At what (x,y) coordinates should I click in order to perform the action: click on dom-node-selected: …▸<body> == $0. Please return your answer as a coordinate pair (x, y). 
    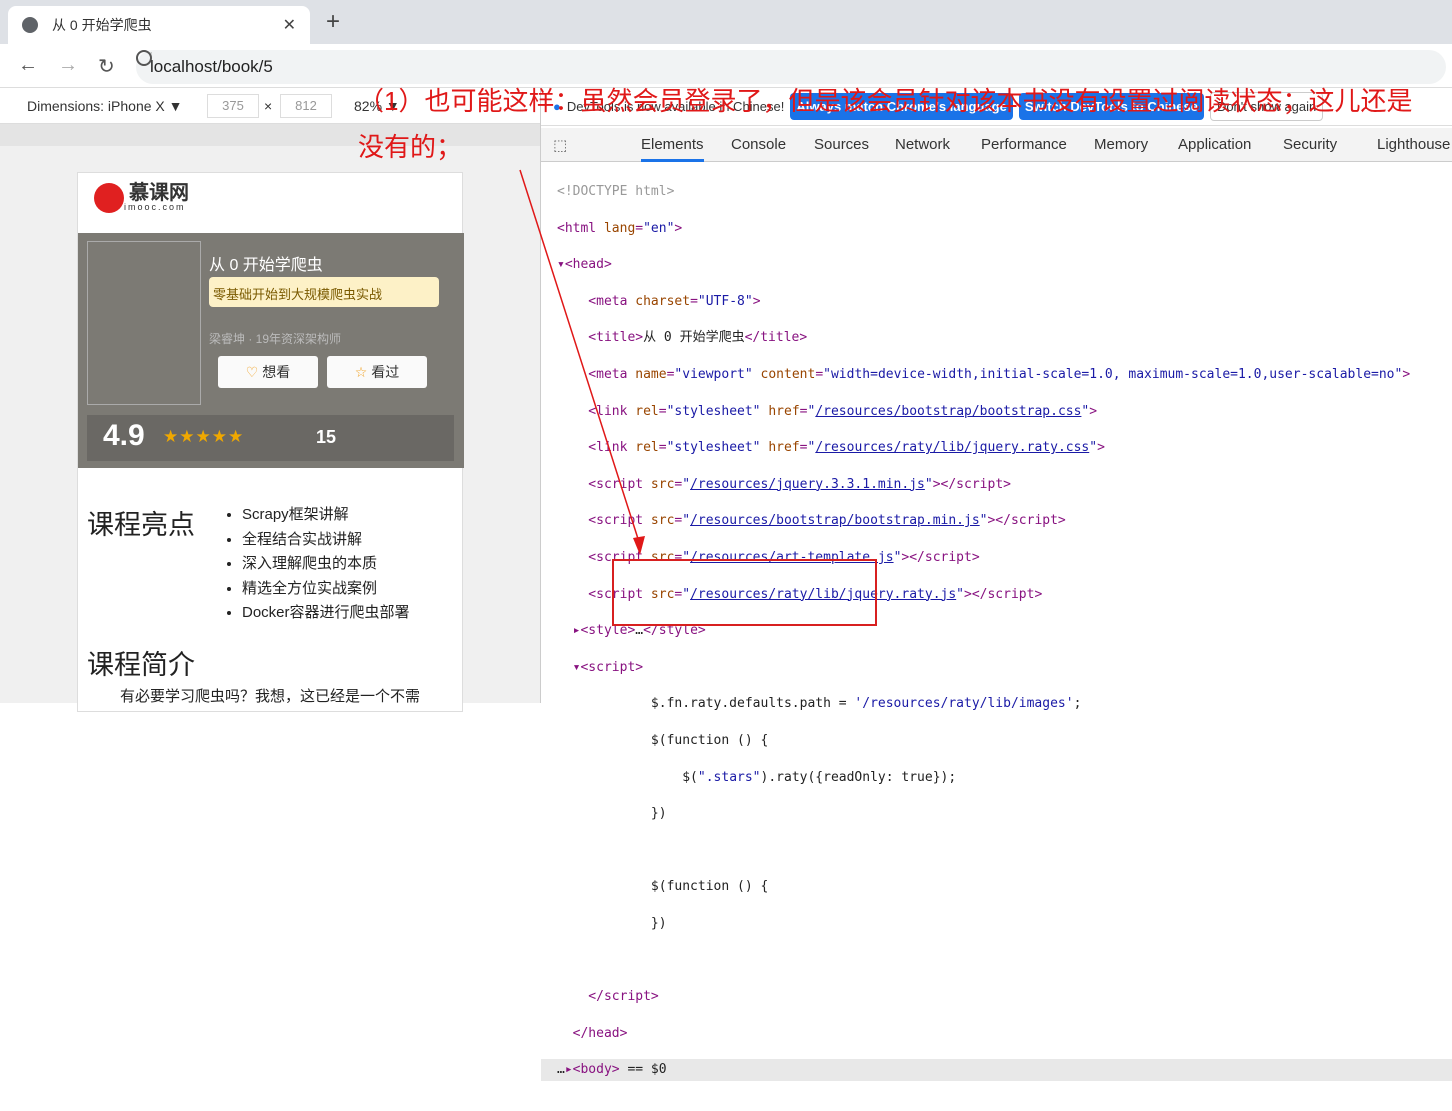
    Looking at the image, I should click on (996, 1070).